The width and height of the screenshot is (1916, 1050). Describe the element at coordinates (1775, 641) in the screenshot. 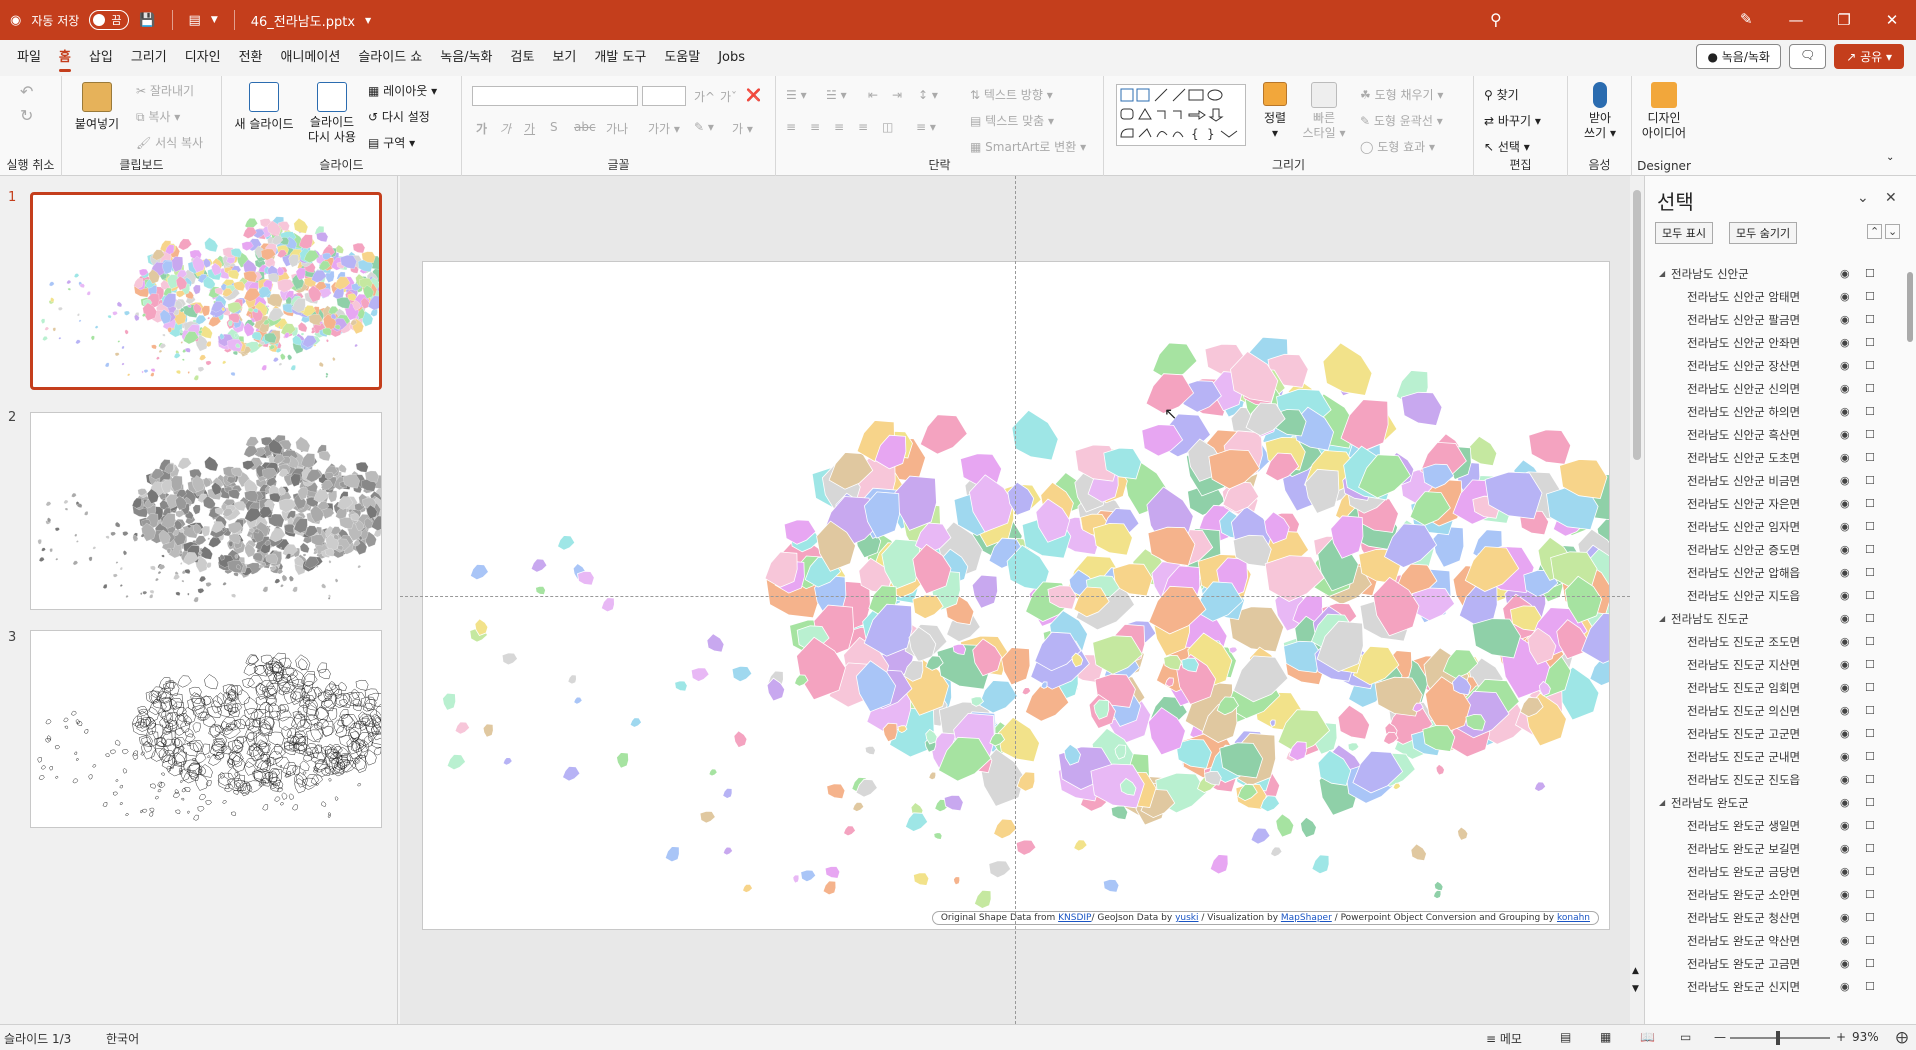

I see `tree-item-row: 전라남도 진도군 조도면 ◉ ☐` at that location.